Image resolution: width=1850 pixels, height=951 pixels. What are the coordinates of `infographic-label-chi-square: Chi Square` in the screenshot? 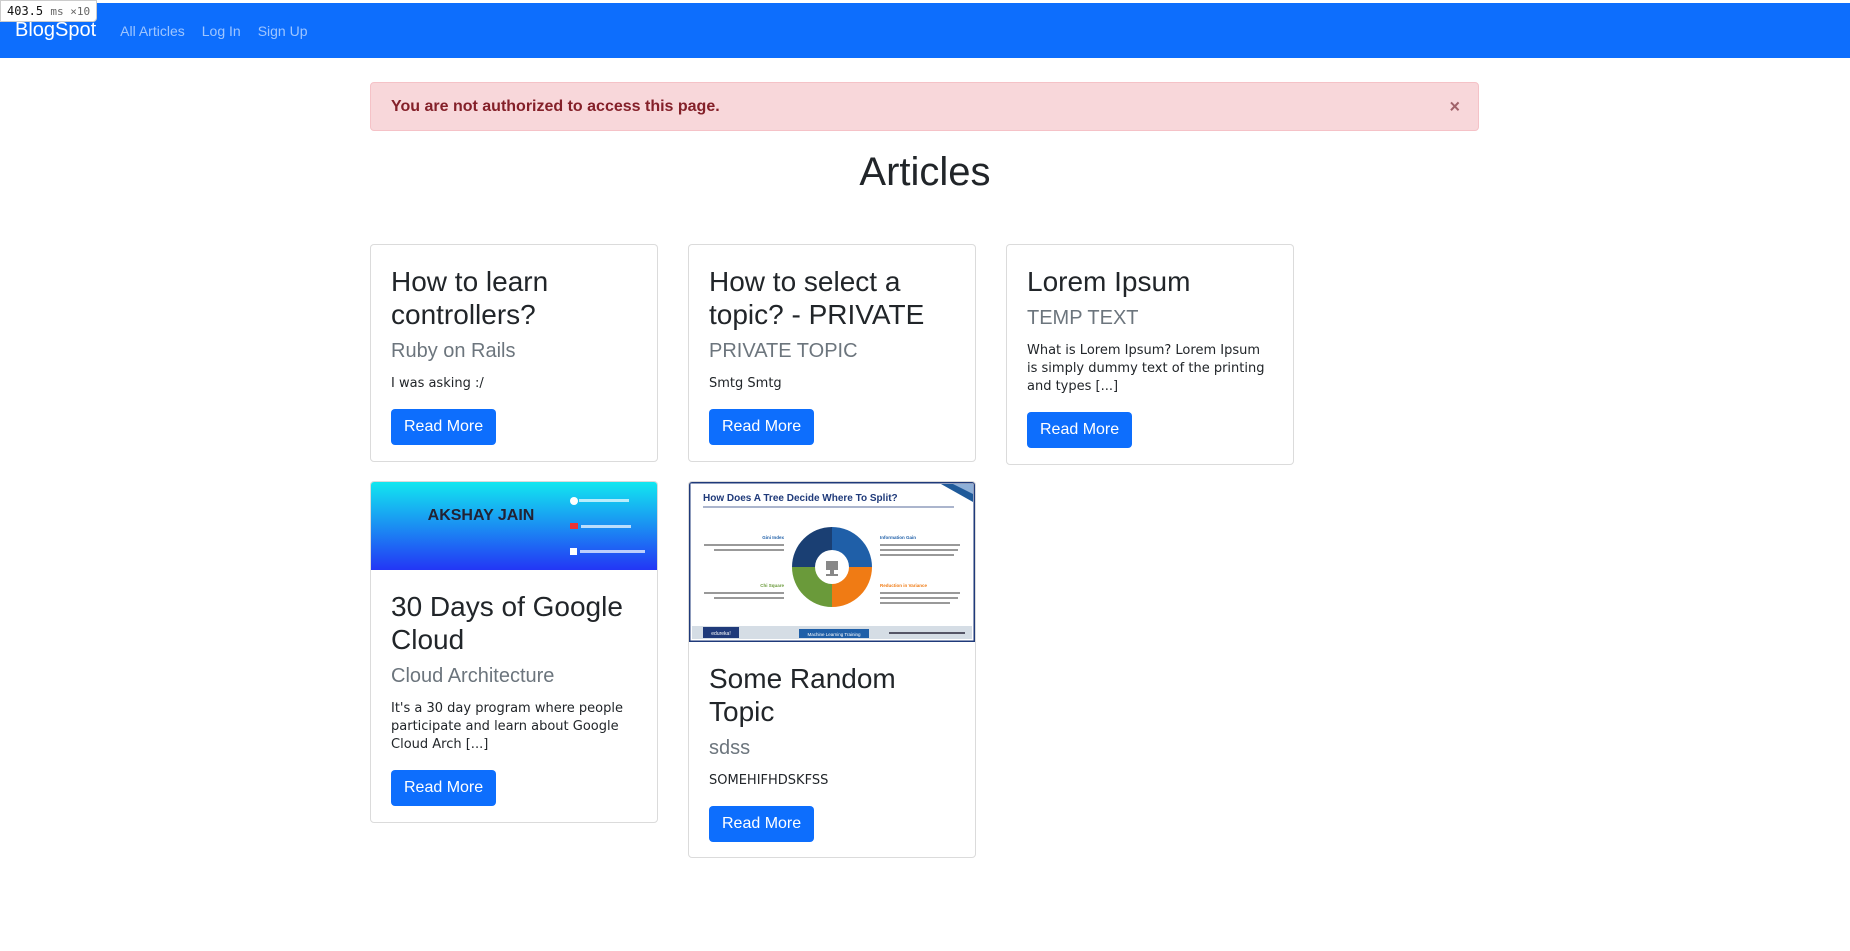 It's located at (772, 585).